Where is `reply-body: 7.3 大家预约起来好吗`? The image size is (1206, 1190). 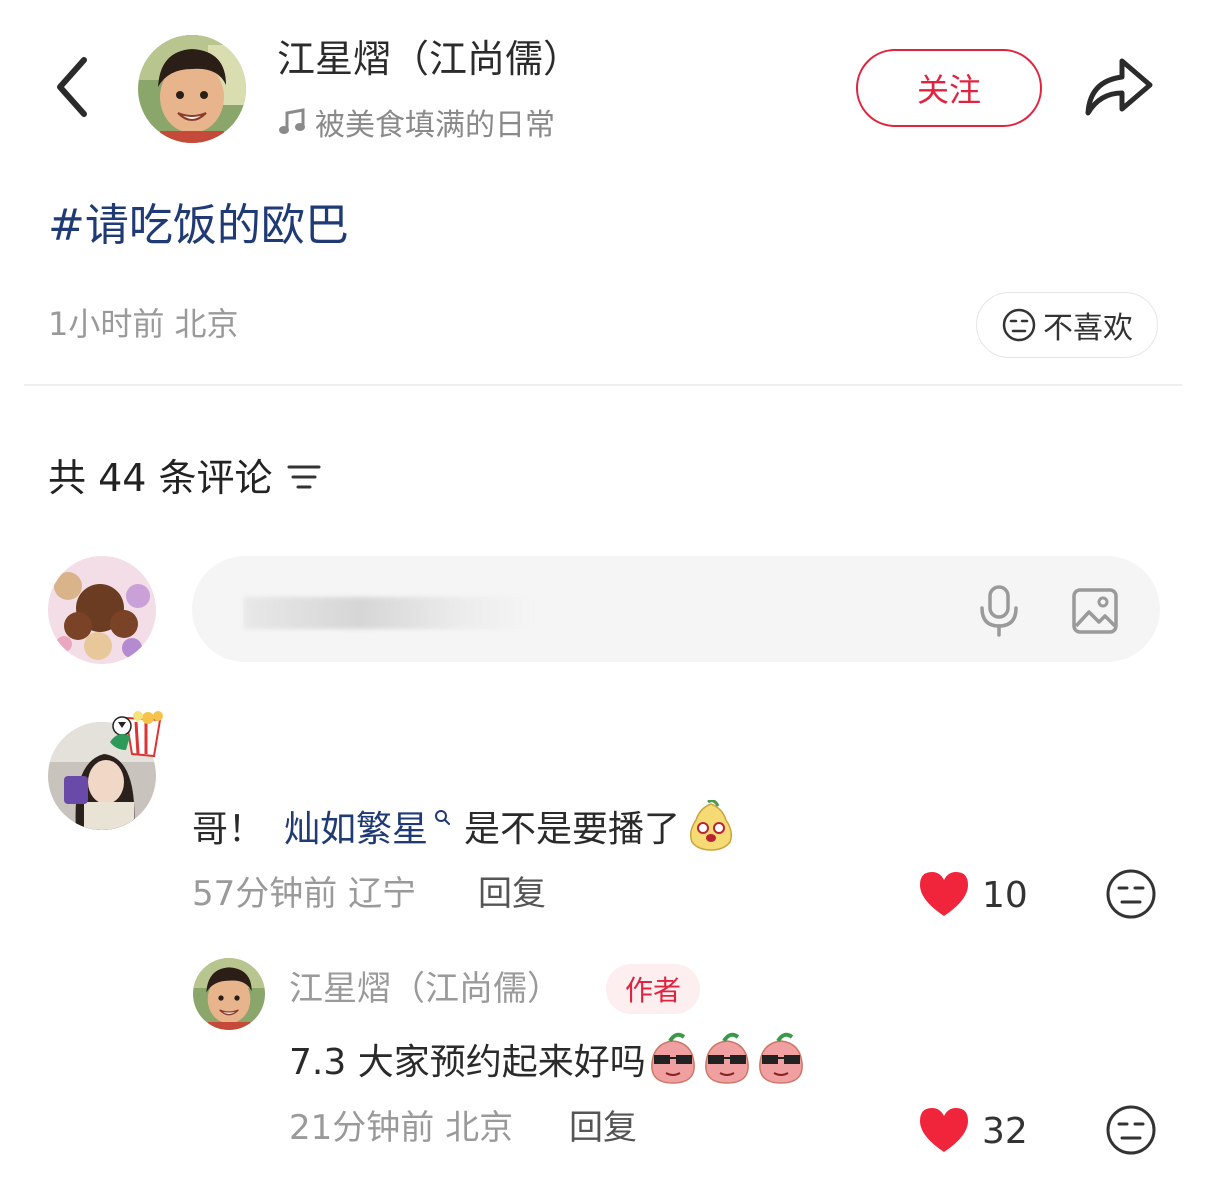
reply-body: 7.3 大家预约起来好吗 is located at coordinates (467, 1062).